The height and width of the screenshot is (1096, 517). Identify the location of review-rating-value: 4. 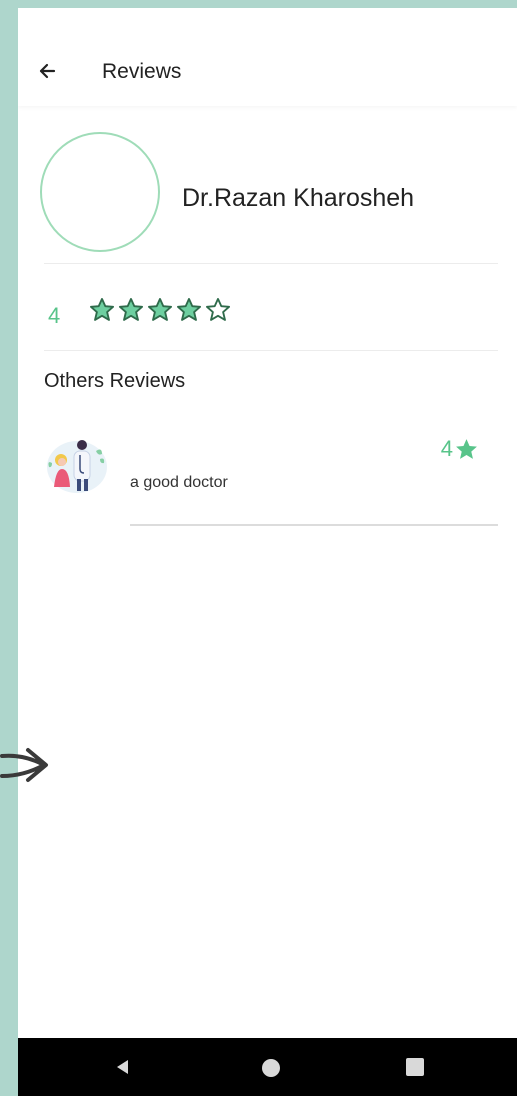
(446, 448).